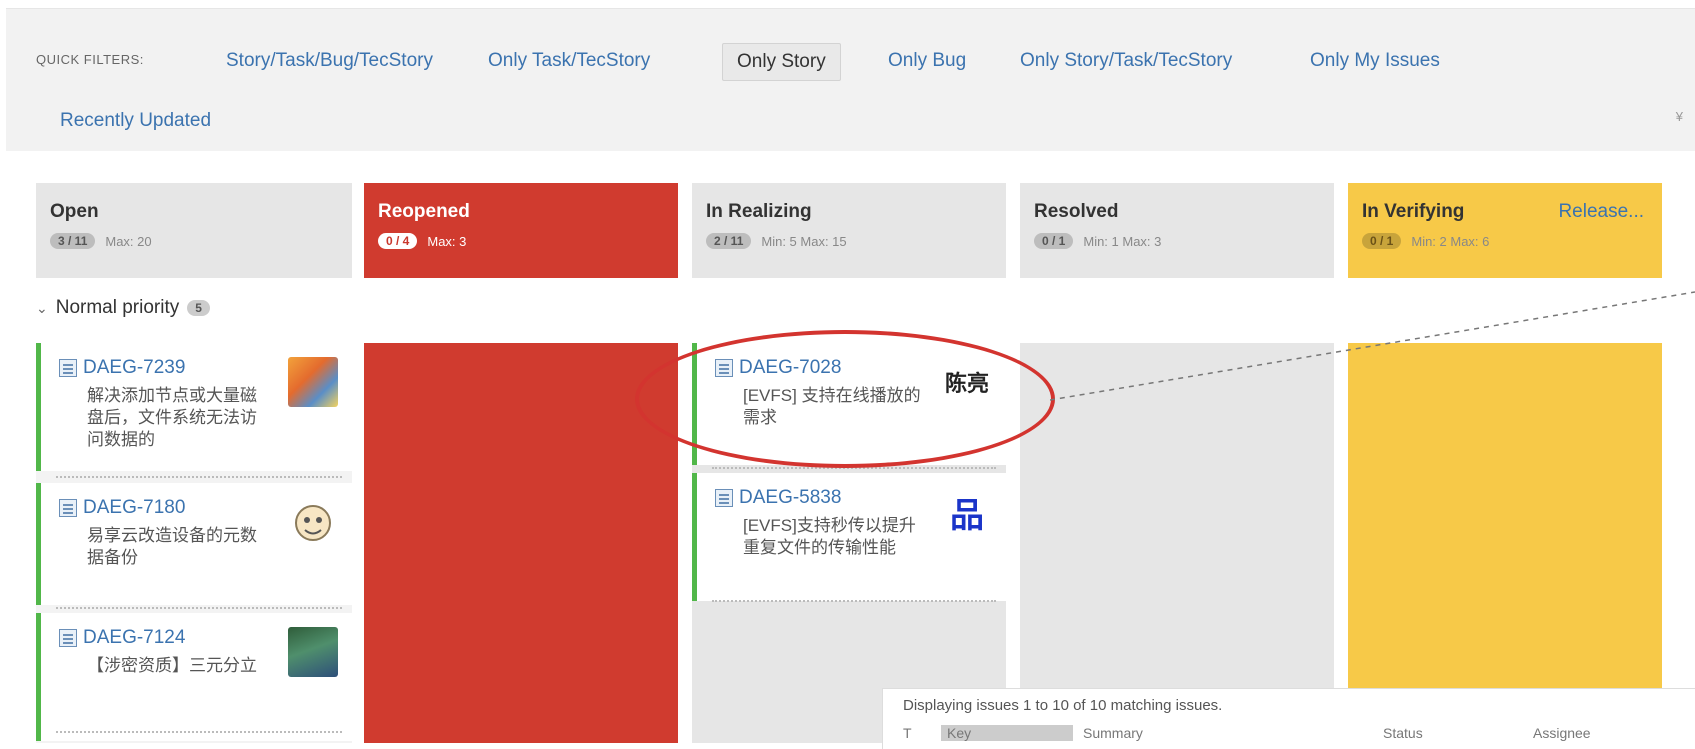  What do you see at coordinates (329, 61) in the screenshot?
I see `filter-story-task-bug-tecstory: Story/Task/Bug/TecStory` at bounding box center [329, 61].